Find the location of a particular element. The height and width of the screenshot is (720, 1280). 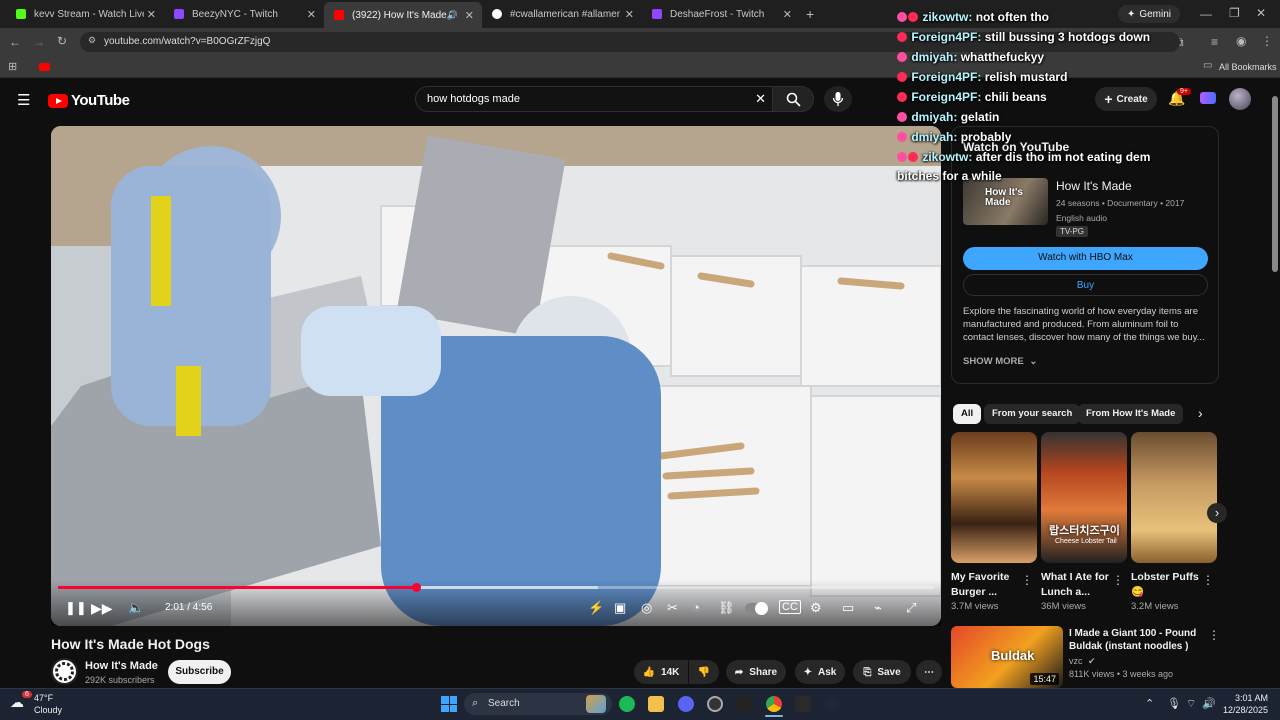

settings-gear-icon: ⚙ is located at coordinates (816, 608).